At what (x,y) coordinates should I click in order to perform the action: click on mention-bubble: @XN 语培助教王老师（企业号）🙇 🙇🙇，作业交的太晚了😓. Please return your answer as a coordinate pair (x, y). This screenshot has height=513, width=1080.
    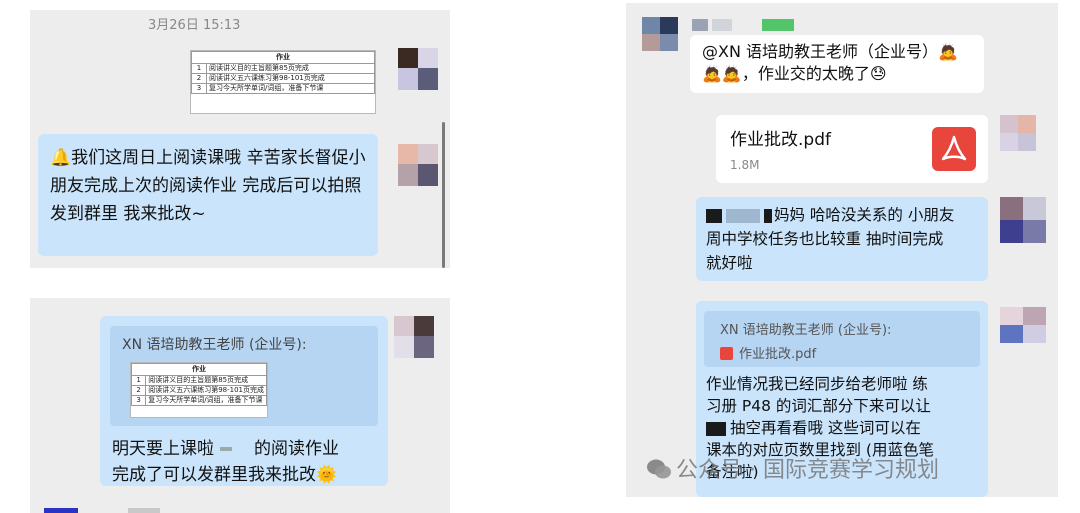
    Looking at the image, I should click on (837, 64).